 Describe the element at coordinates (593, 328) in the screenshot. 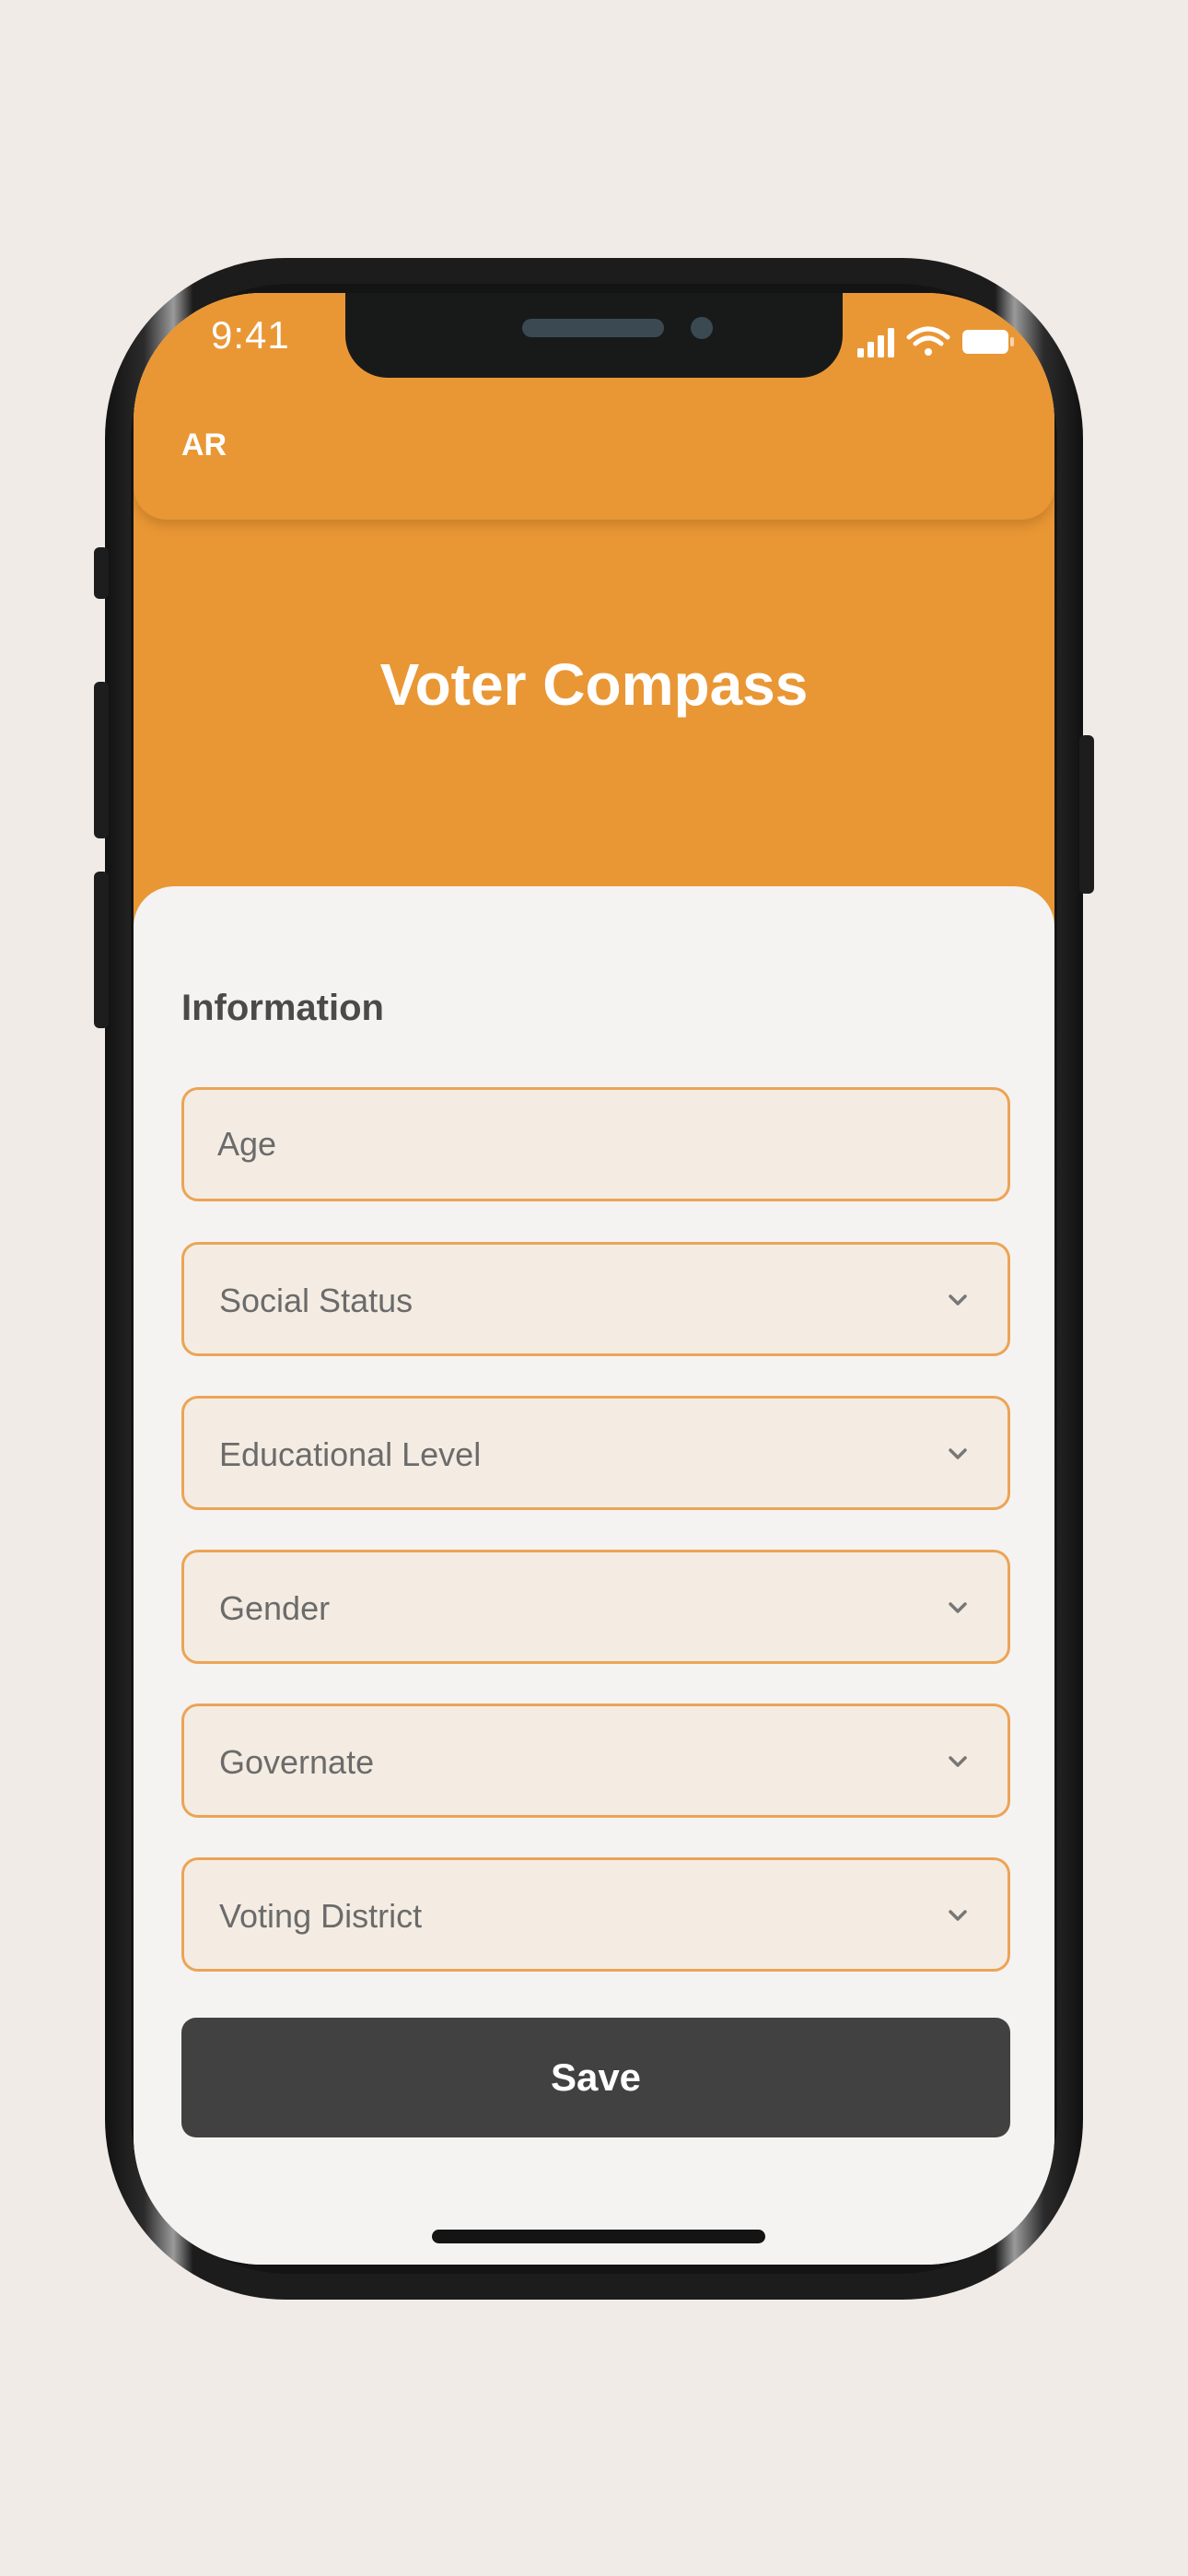

I see `speaker-grille` at that location.